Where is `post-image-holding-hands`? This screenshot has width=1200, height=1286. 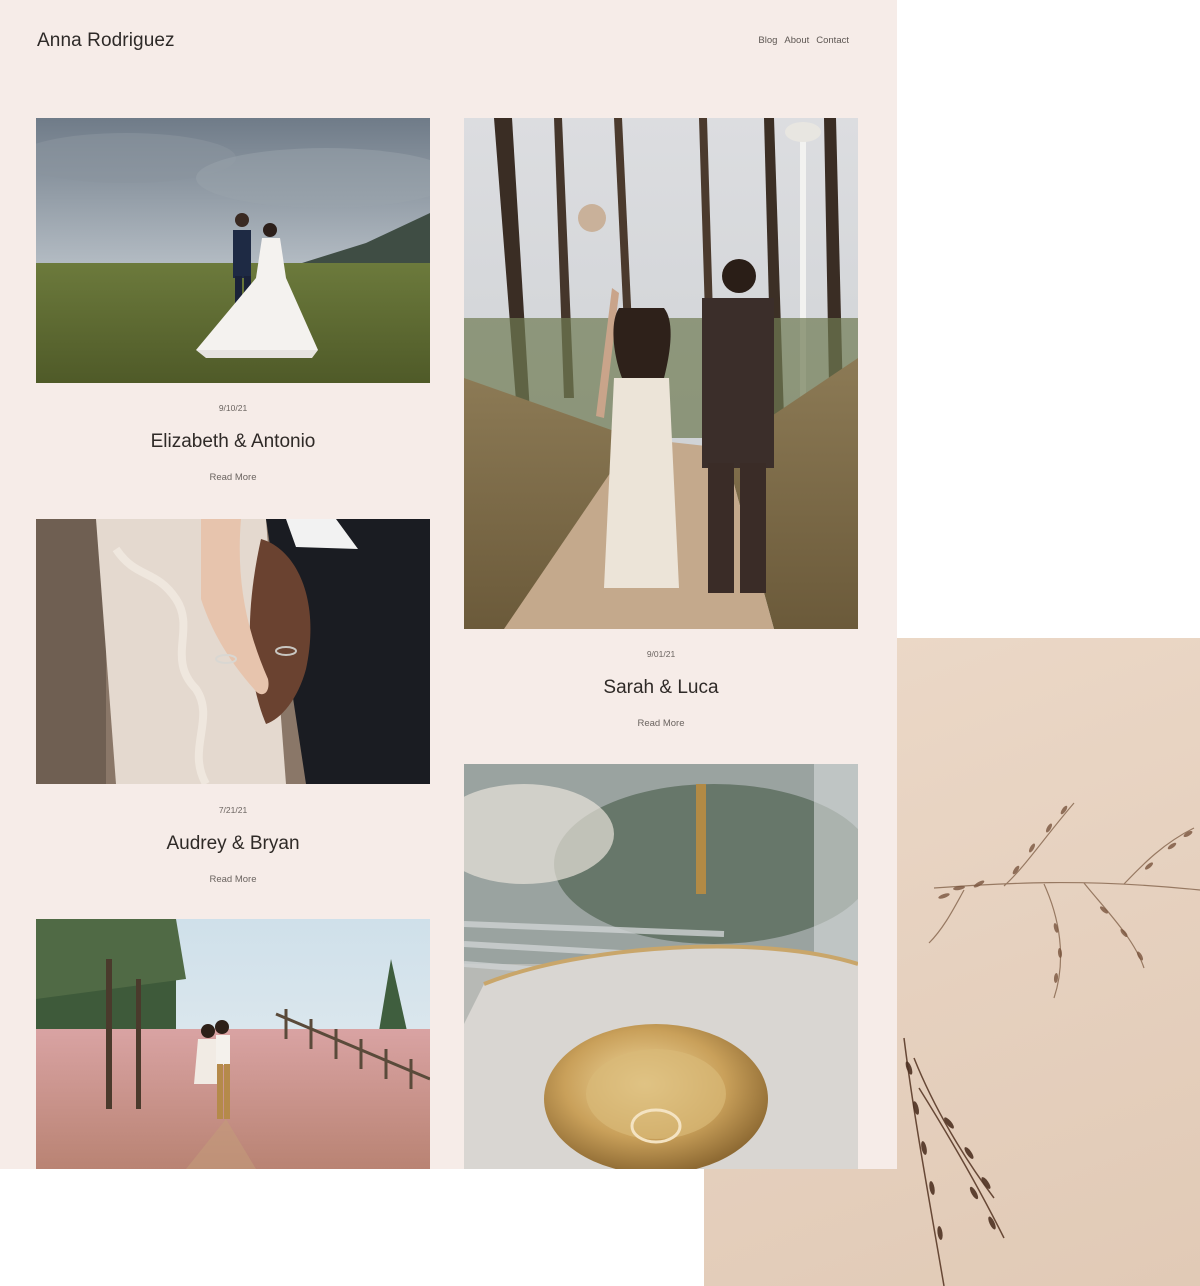
post-image-holding-hands is located at coordinates (233, 651).